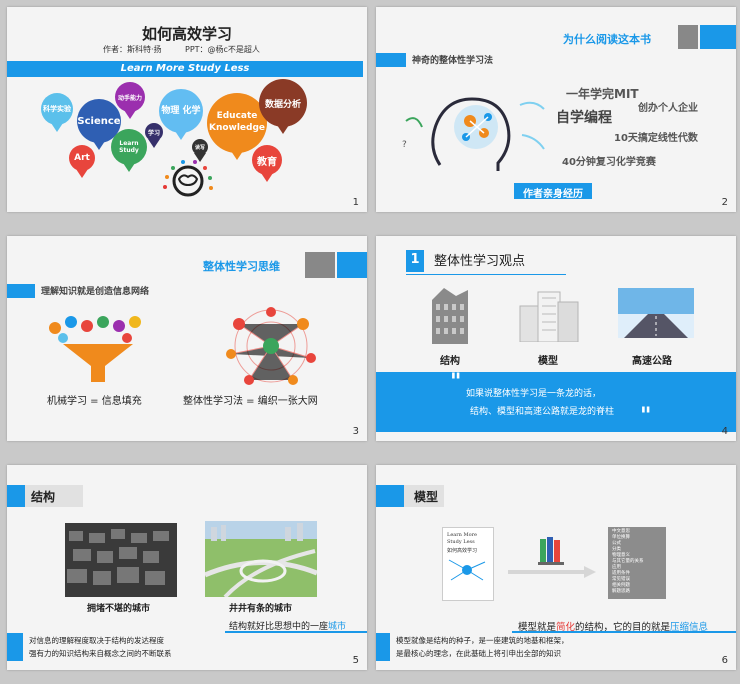 This screenshot has width=740, height=684. Describe the element at coordinates (724, 202) in the screenshot. I see `slide-number: 2` at that location.